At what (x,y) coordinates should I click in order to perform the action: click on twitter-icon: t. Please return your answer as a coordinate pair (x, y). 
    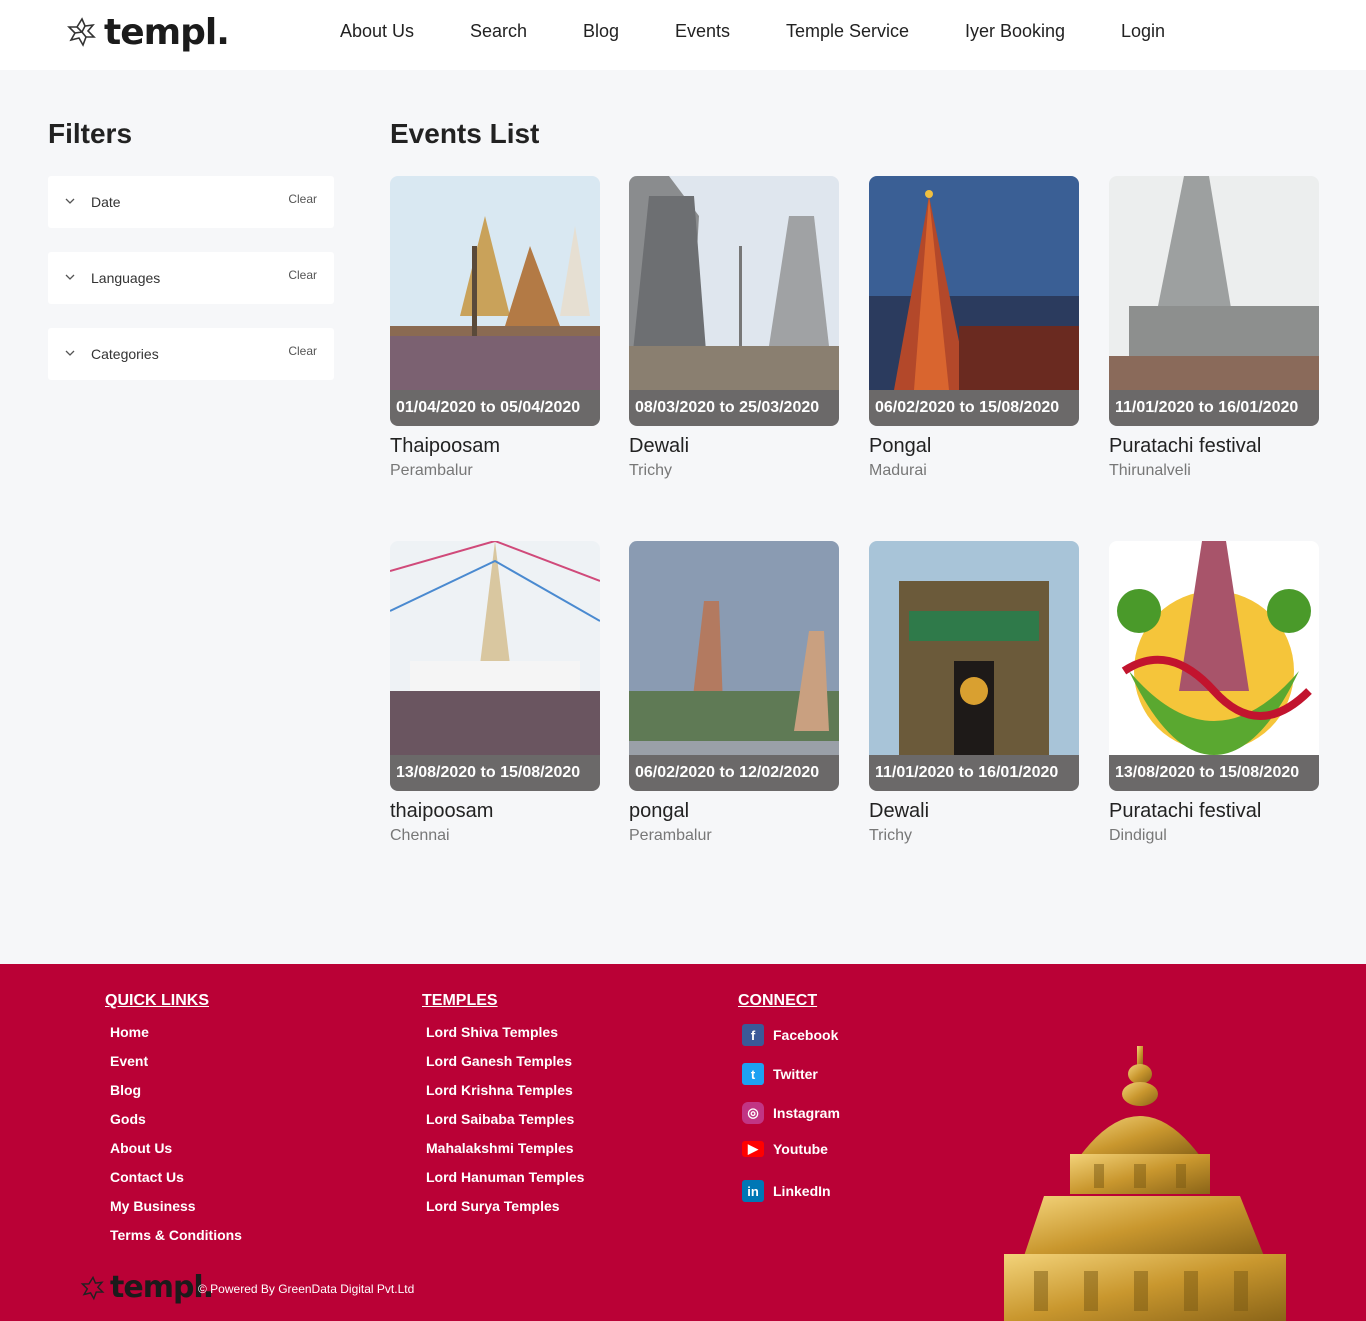
    Looking at the image, I should click on (753, 1074).